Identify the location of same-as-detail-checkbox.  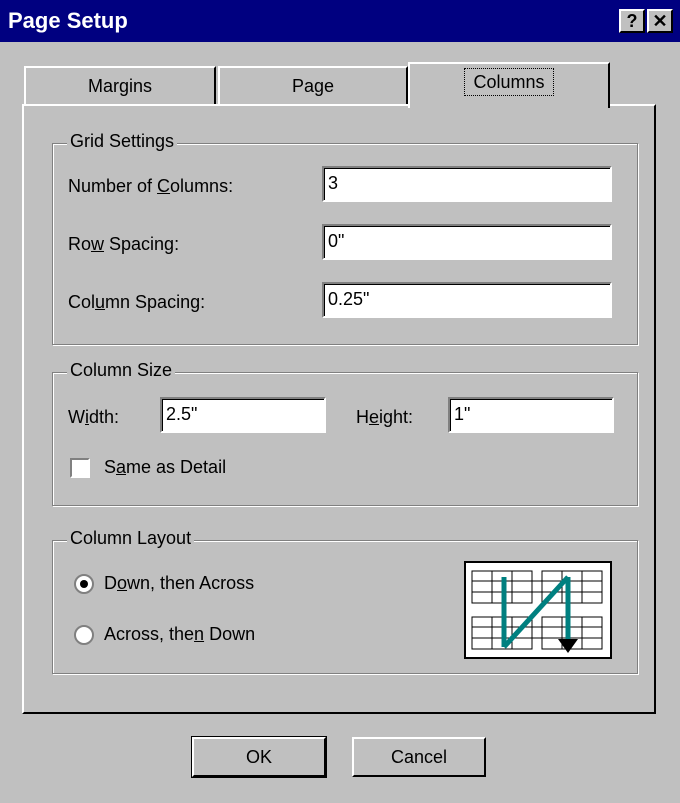
(80, 468).